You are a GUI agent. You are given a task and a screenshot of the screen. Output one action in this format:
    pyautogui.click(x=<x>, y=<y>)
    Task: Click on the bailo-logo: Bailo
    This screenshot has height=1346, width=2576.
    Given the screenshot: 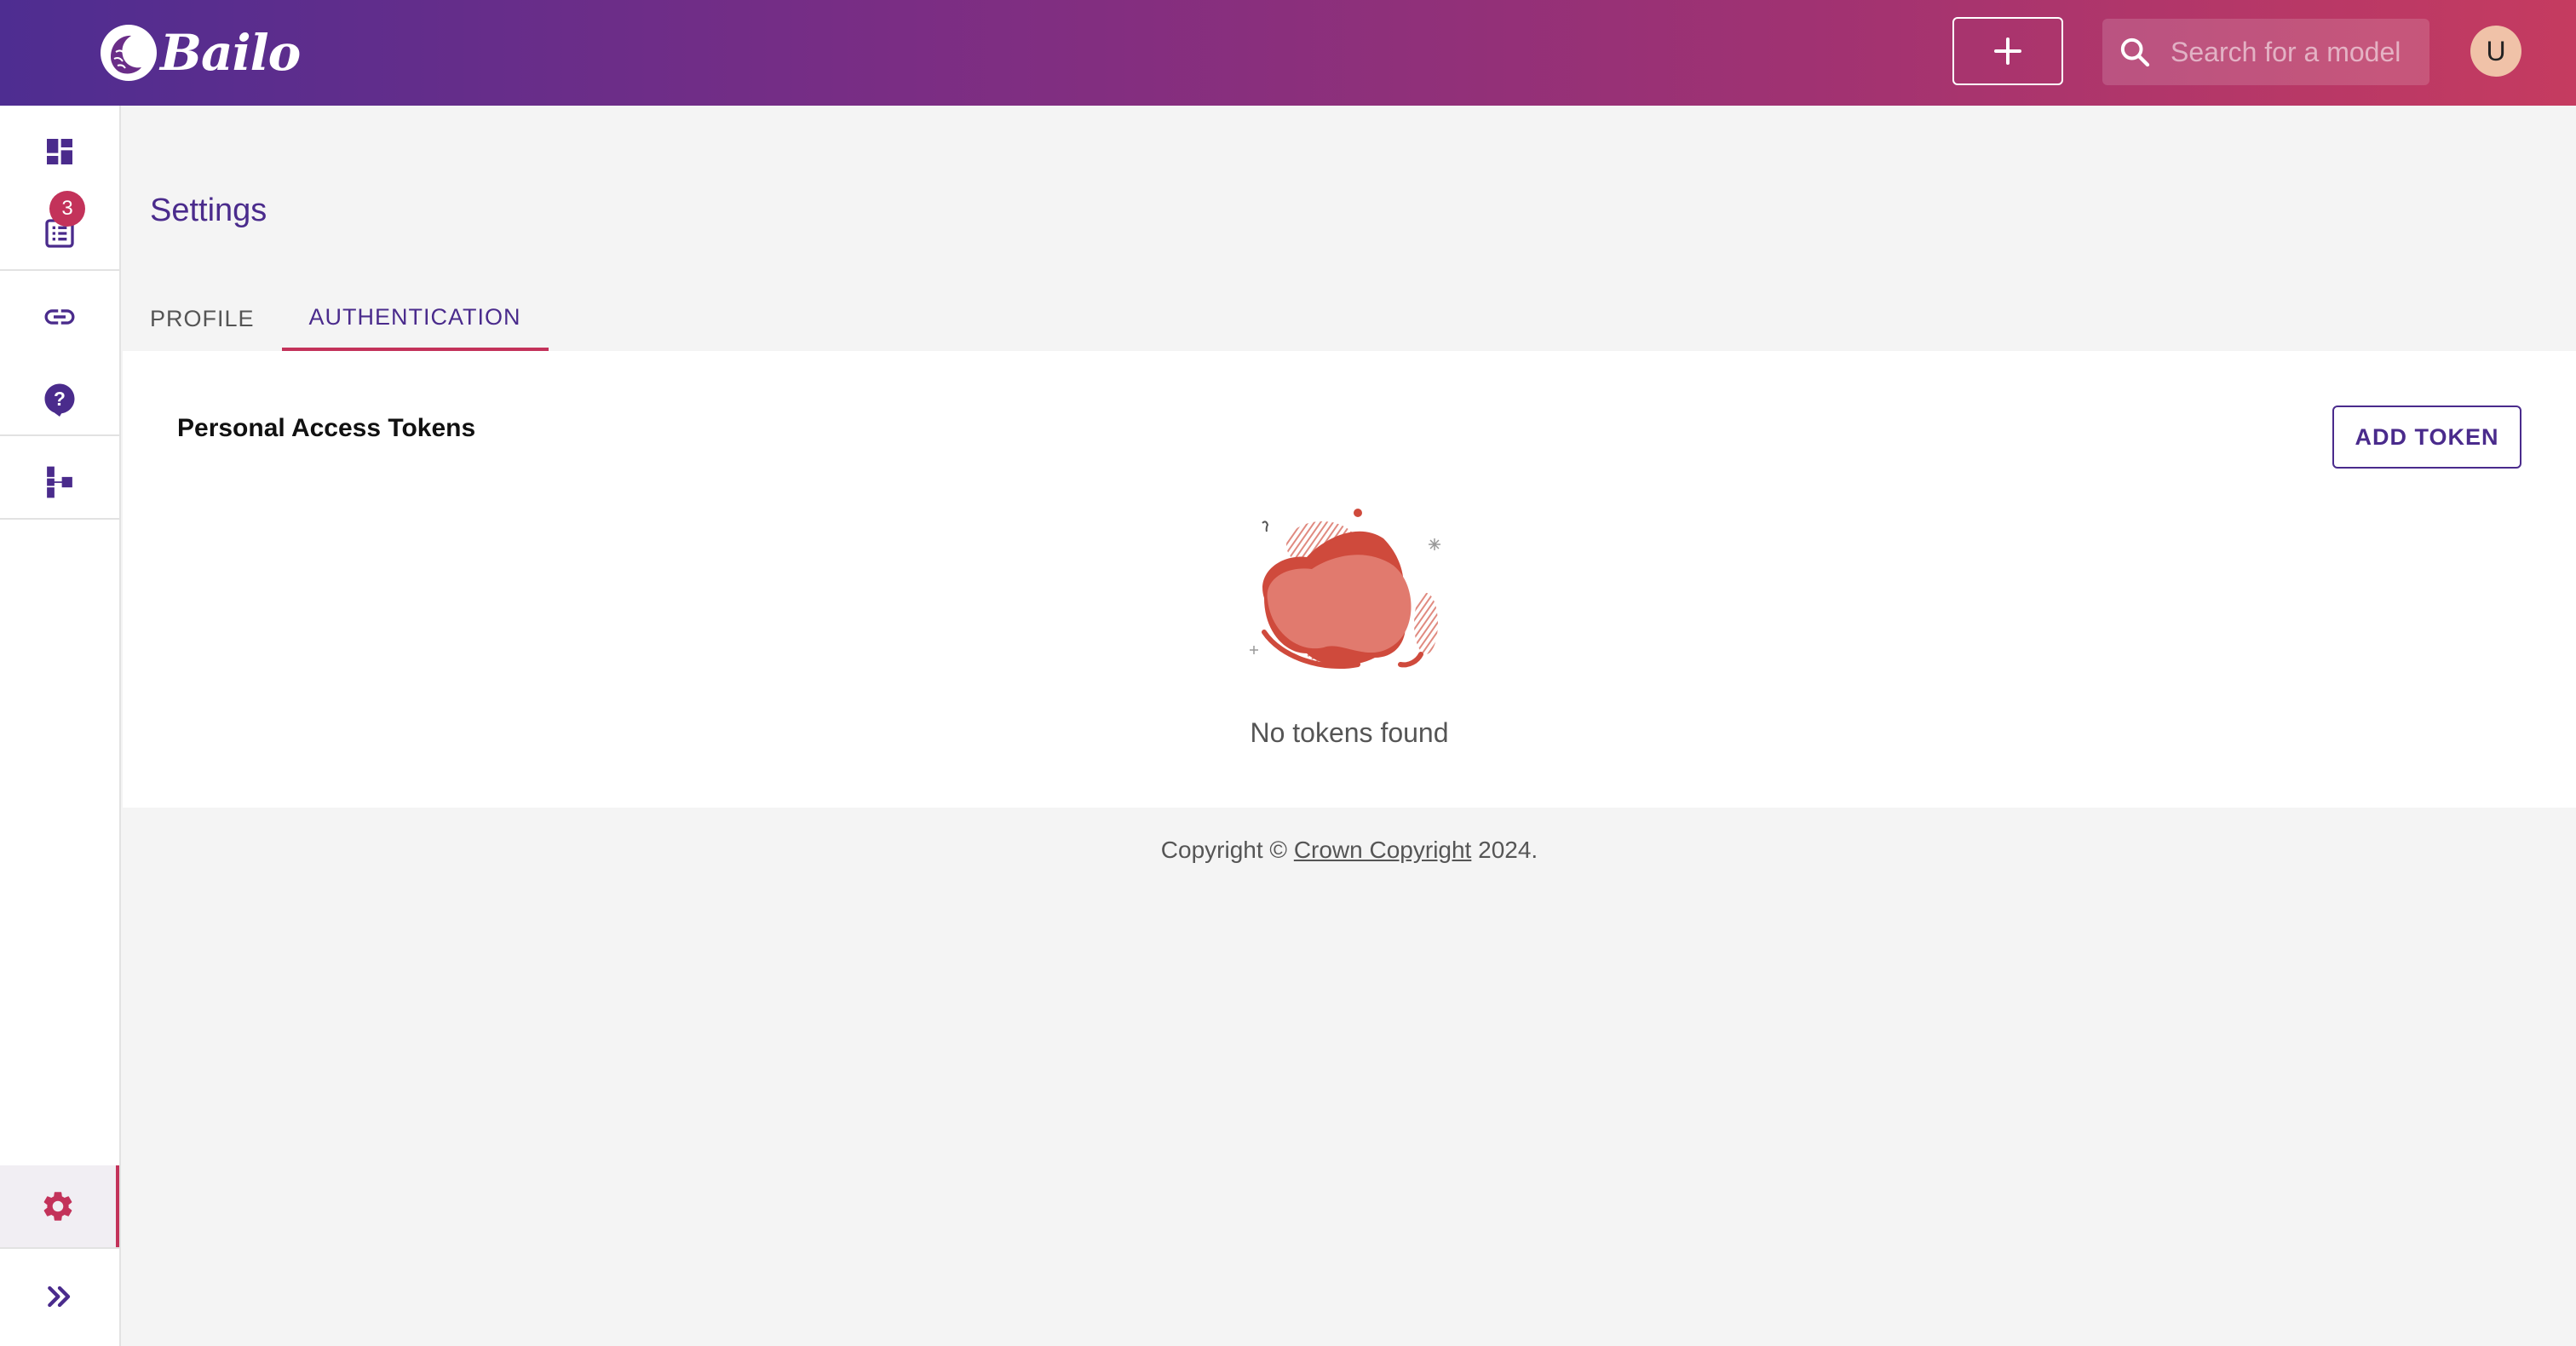 What is the action you would take?
    pyautogui.click(x=200, y=52)
    